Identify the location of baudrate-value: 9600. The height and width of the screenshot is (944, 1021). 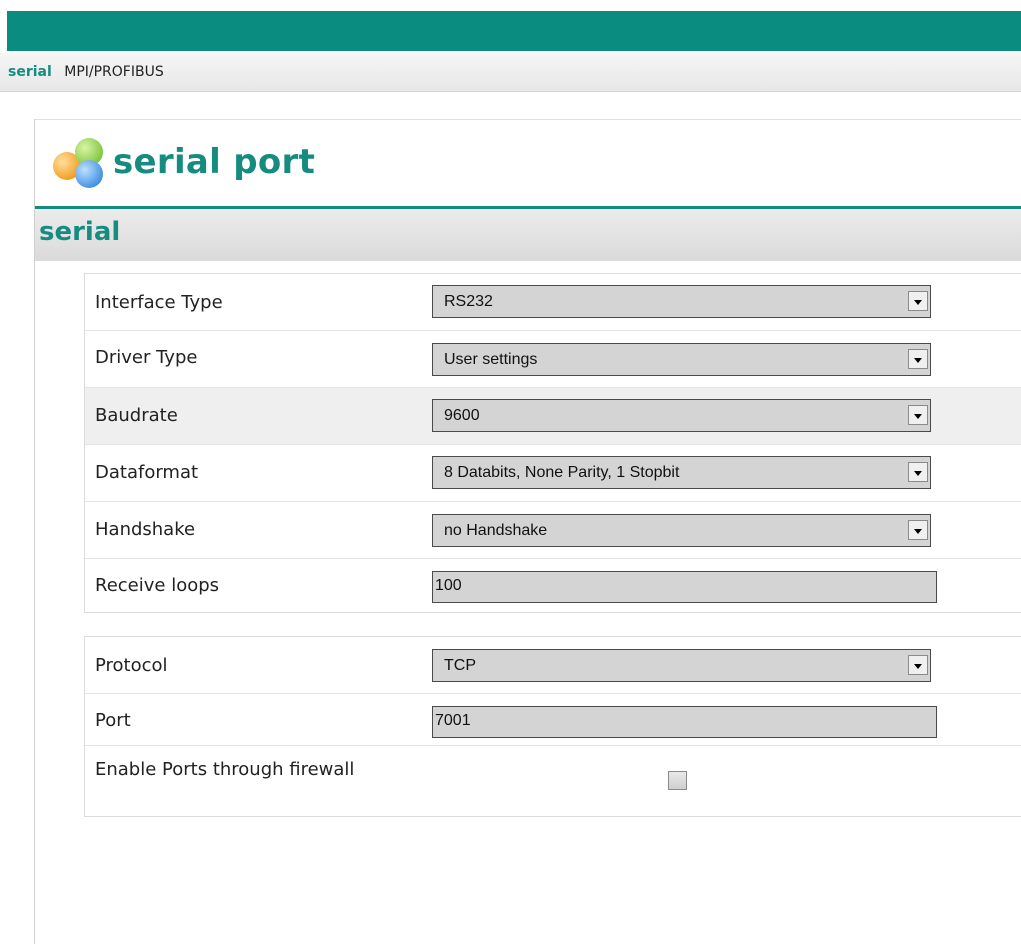
(462, 415).